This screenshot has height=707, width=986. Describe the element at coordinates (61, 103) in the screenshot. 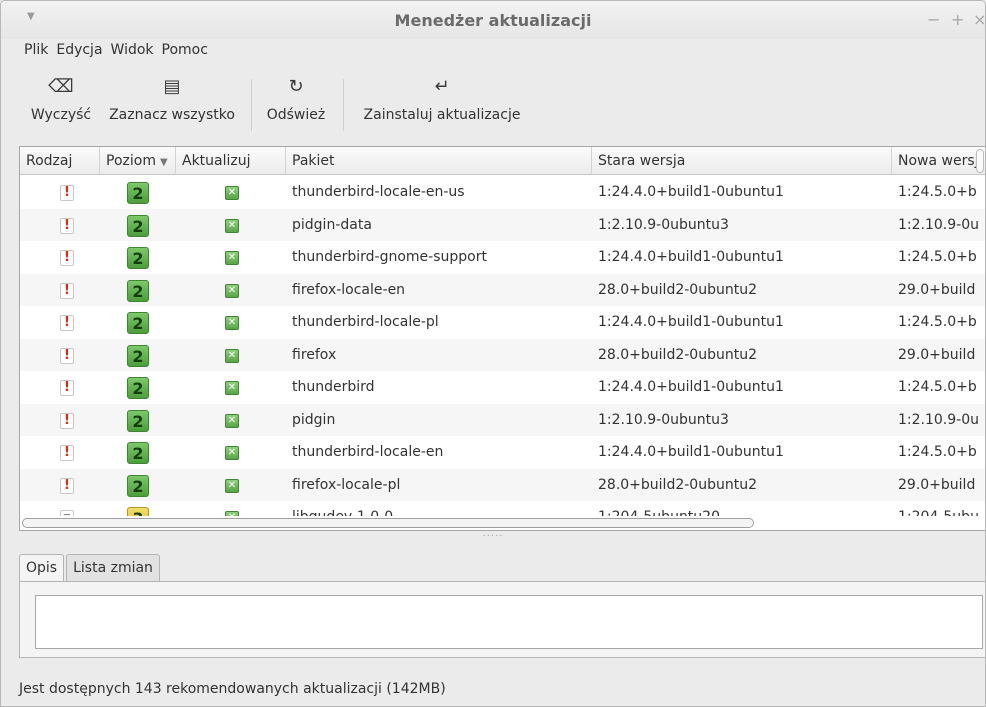

I see `clear-button: ⌫ Wyczyść` at that location.